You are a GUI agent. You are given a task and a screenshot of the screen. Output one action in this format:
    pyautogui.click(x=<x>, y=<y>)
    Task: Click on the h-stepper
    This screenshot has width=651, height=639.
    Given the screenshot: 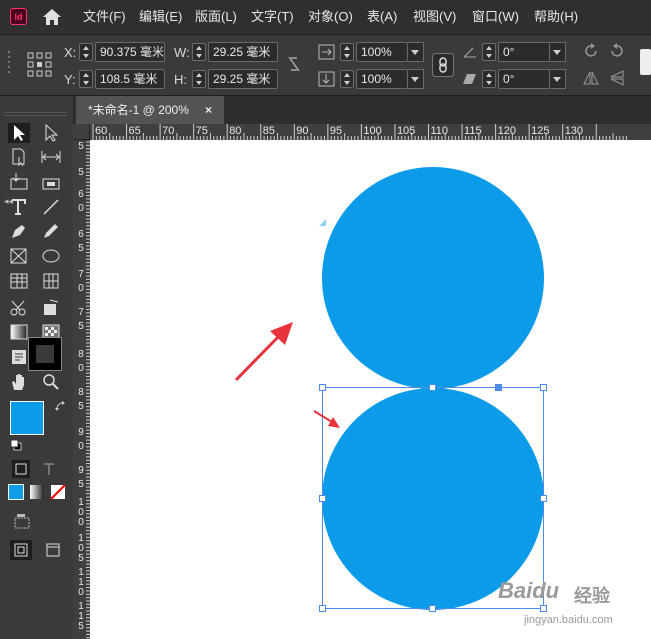 What is the action you would take?
    pyautogui.click(x=199, y=79)
    